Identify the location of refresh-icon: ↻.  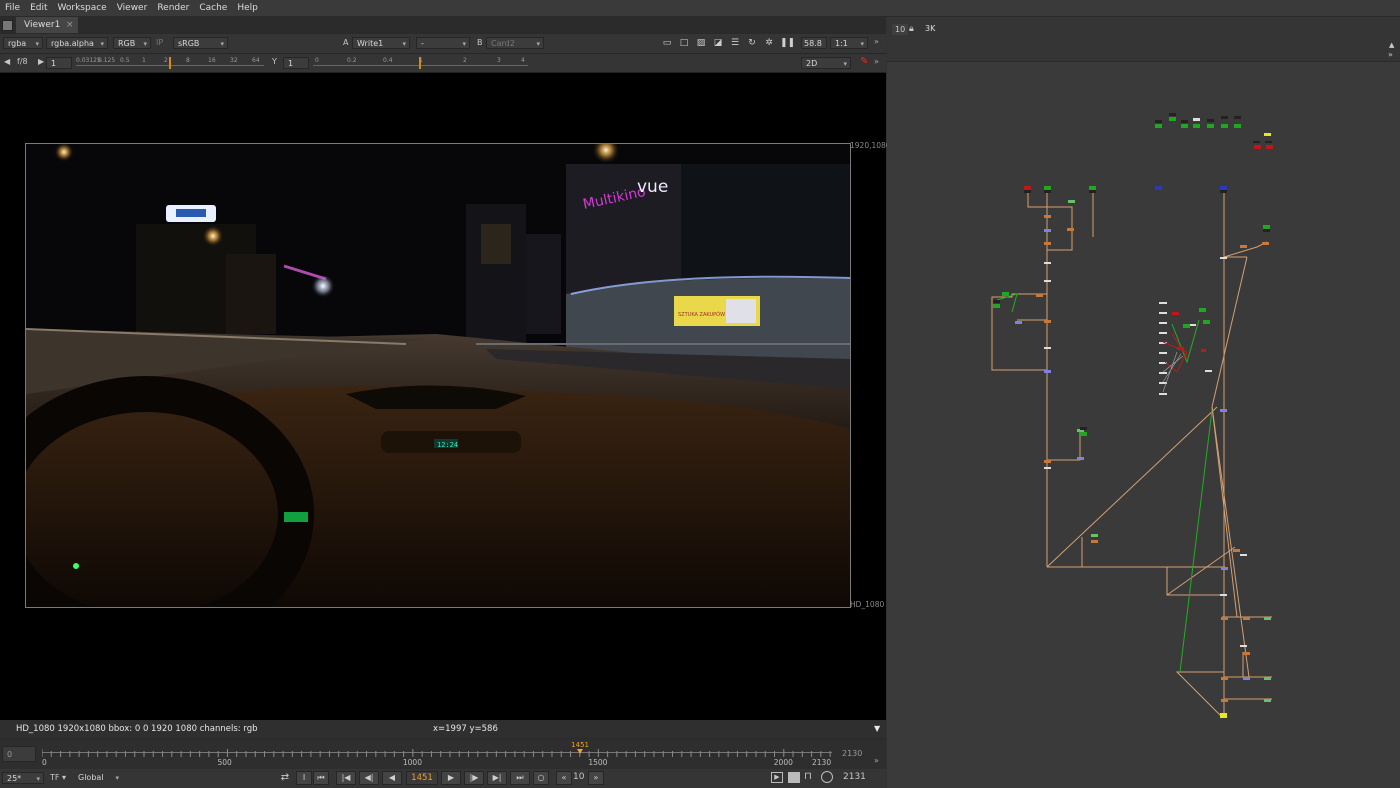
(752, 43).